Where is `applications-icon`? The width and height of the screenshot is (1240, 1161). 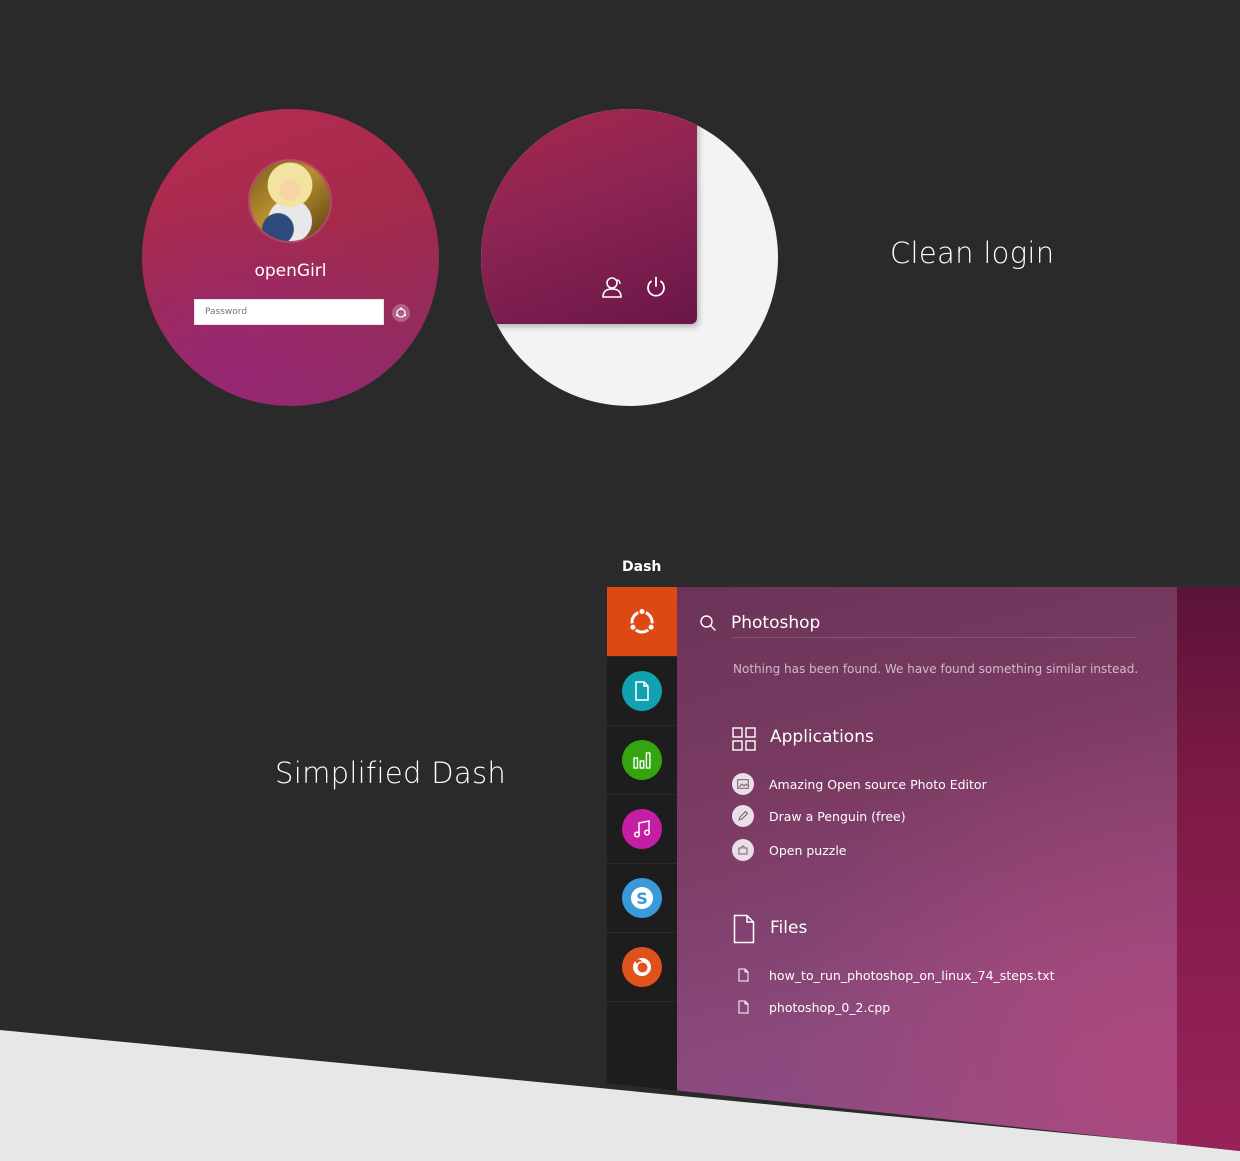
applications-icon is located at coordinates (744, 739).